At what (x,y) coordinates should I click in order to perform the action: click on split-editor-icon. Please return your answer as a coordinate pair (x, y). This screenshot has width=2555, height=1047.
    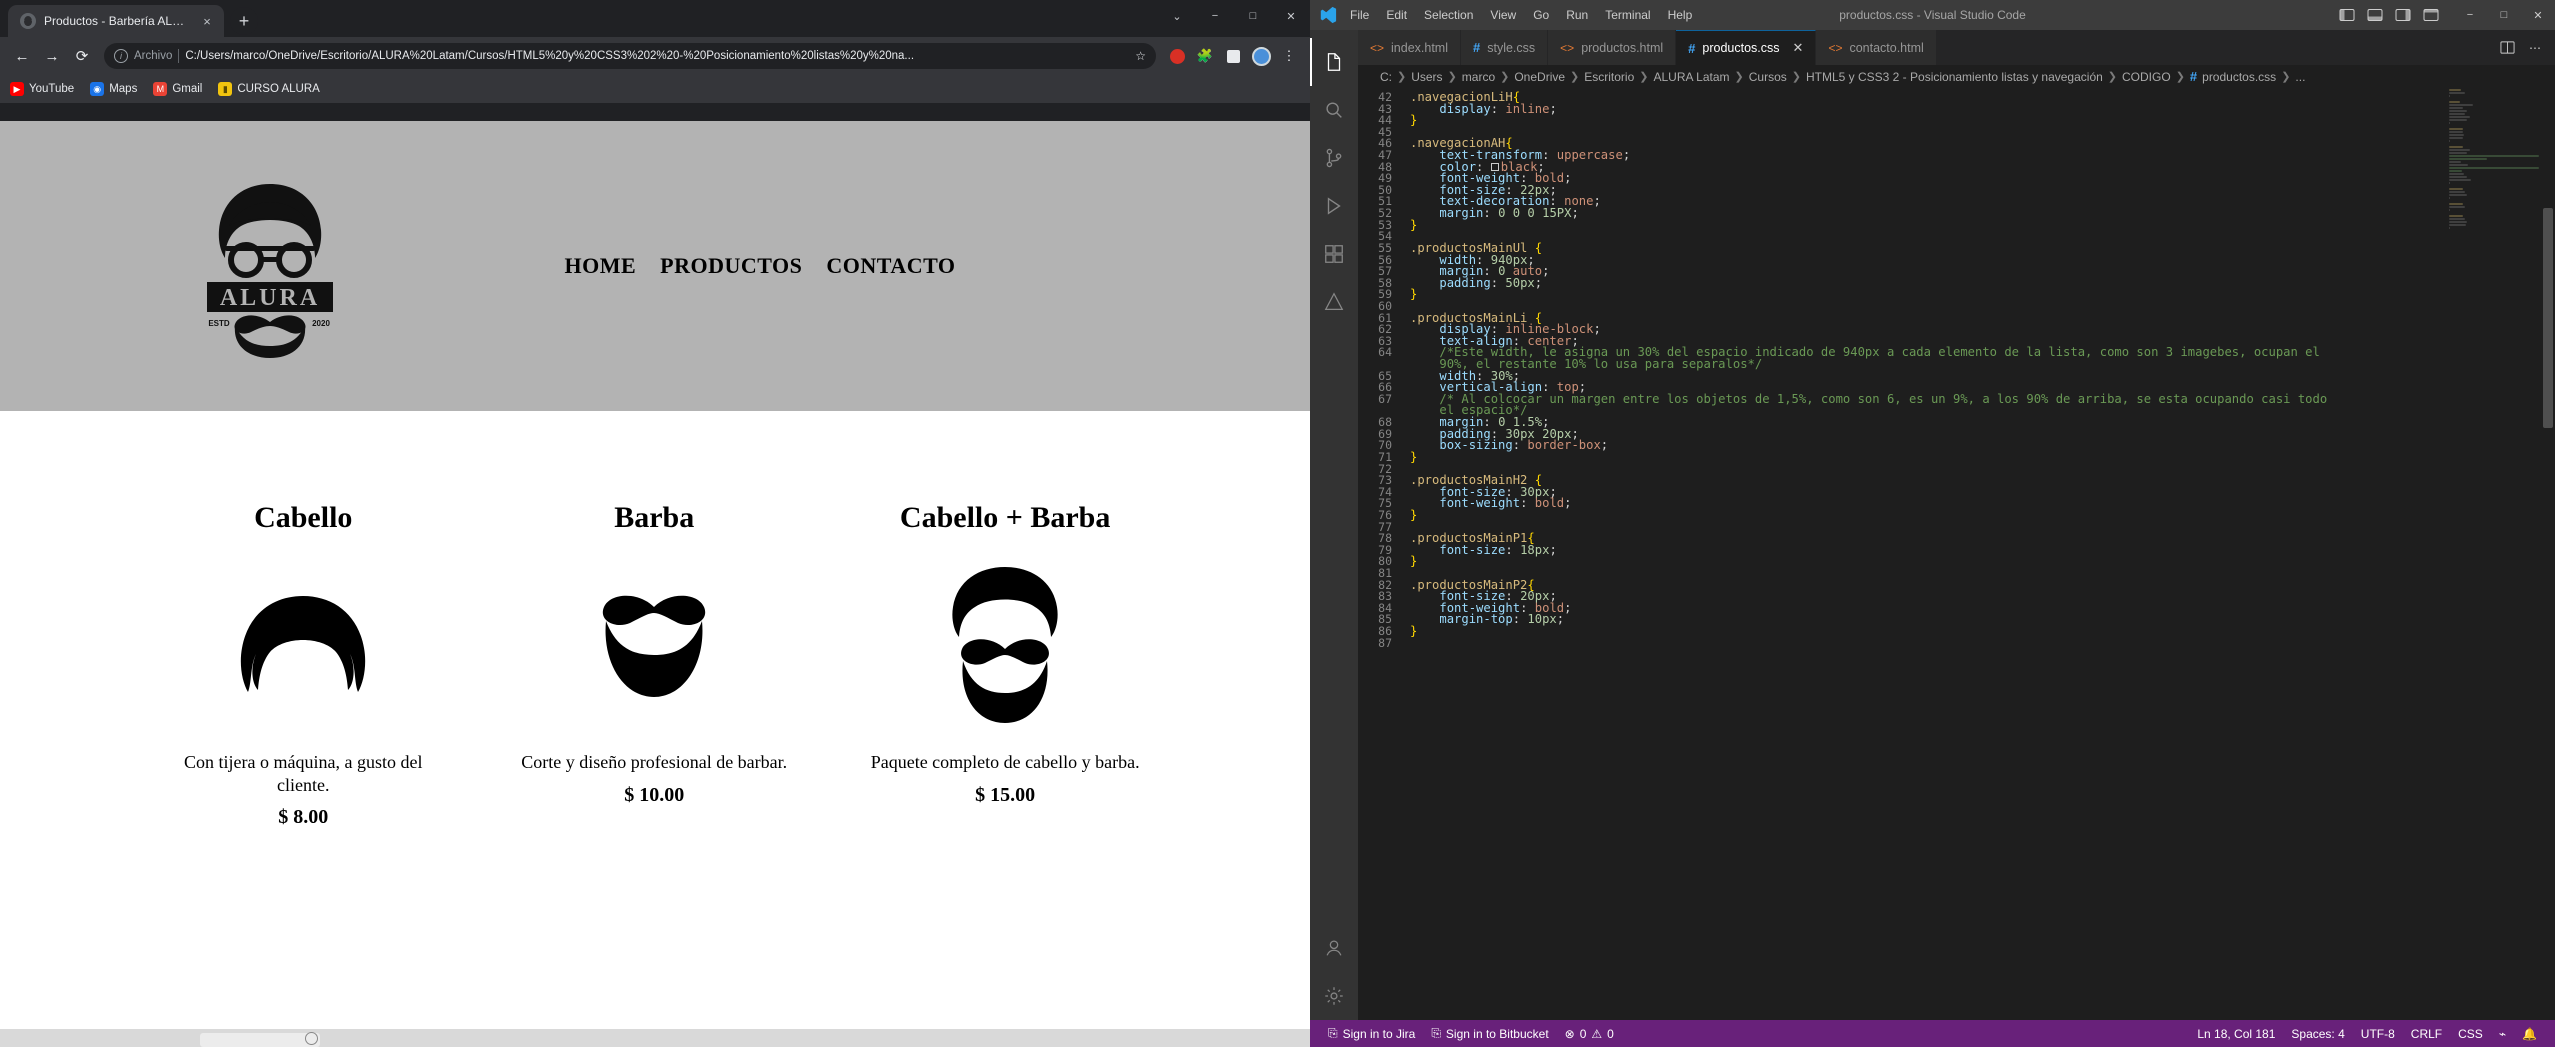
    Looking at the image, I should click on (2507, 47).